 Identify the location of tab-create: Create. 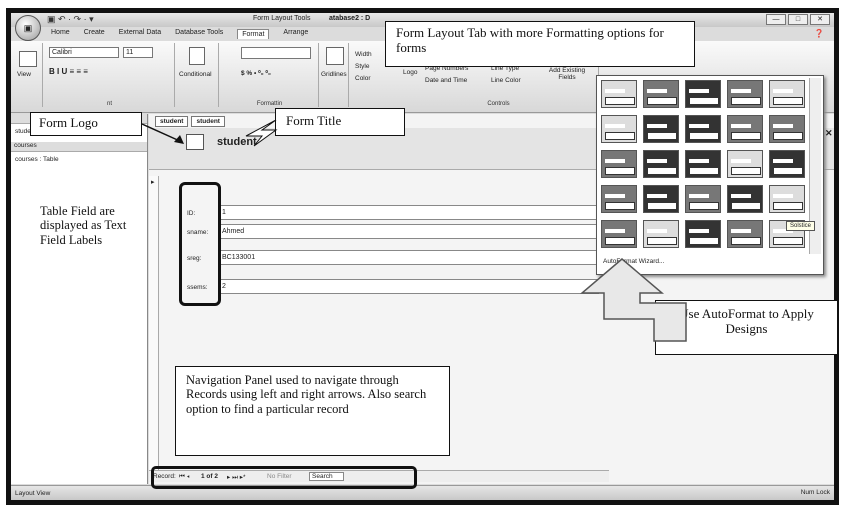
(94, 34).